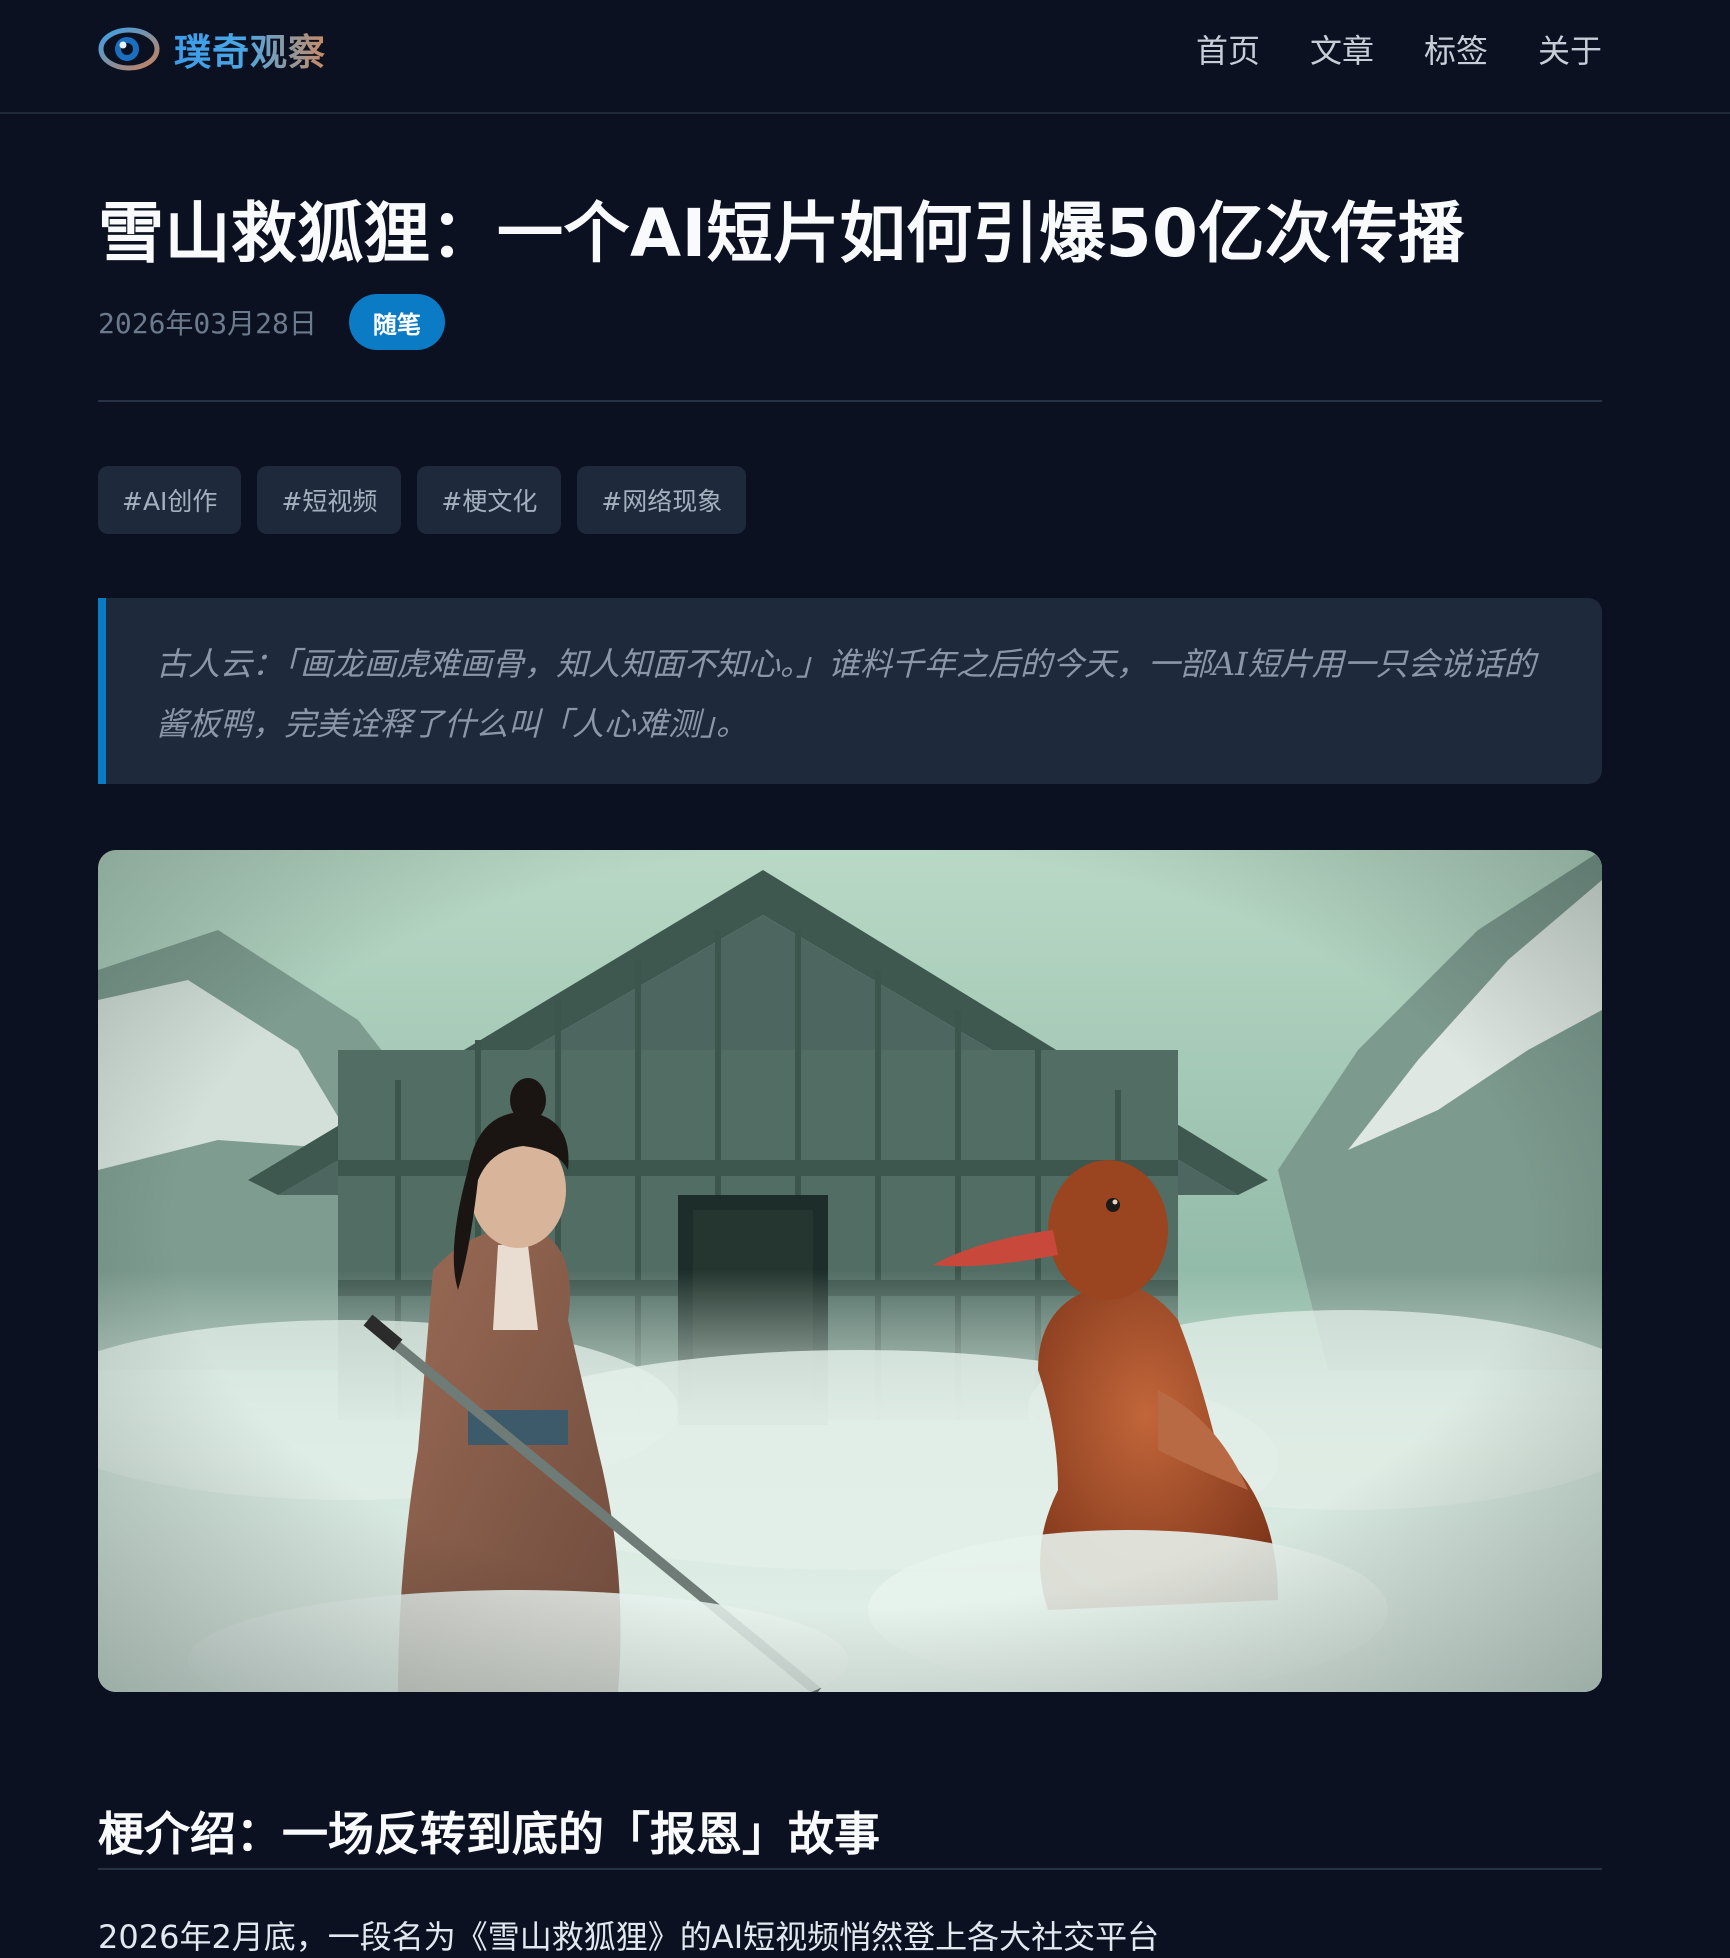 This screenshot has height=1958, width=1730. What do you see at coordinates (207, 323) in the screenshot?
I see `publish-date: 2026年03月28日` at bounding box center [207, 323].